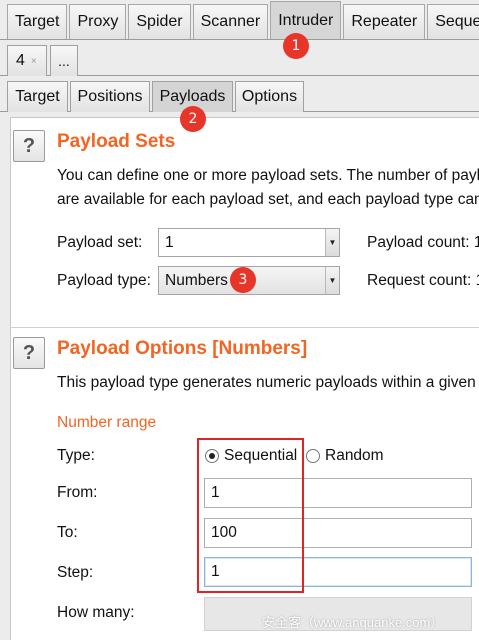 This screenshot has width=479, height=640. Describe the element at coordinates (182, 348) in the screenshot. I see `payload-options-title: Payload Options [Numbers]` at that location.